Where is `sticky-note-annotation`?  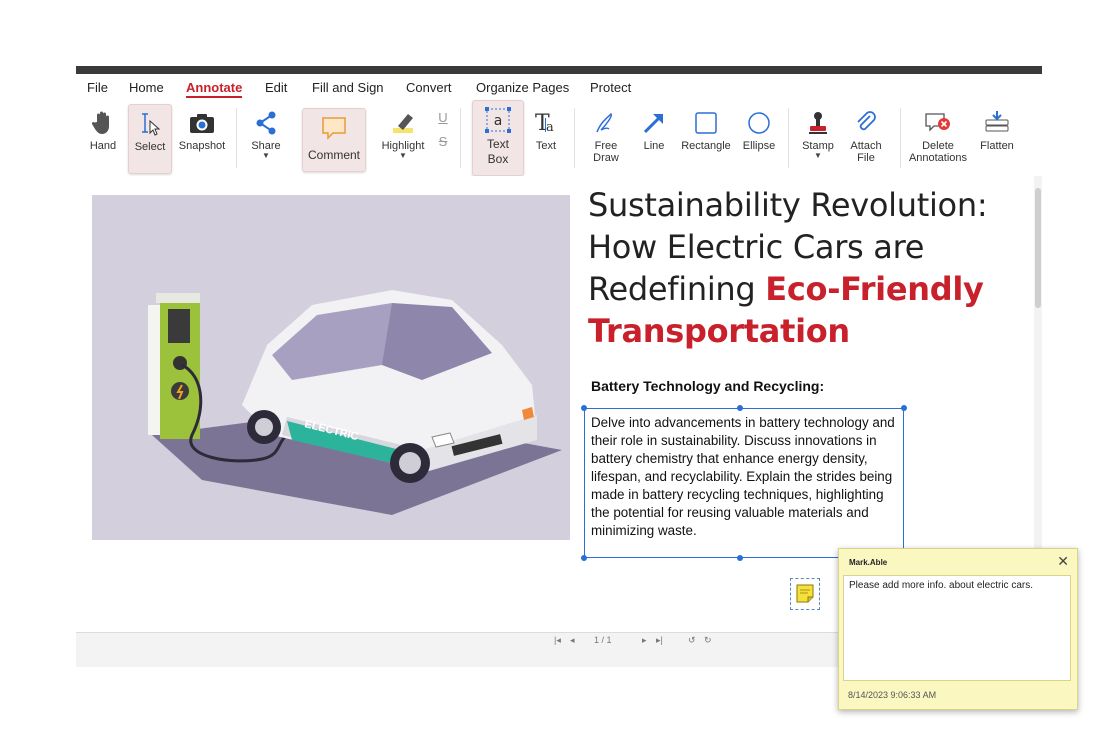 sticky-note-annotation is located at coordinates (805, 594).